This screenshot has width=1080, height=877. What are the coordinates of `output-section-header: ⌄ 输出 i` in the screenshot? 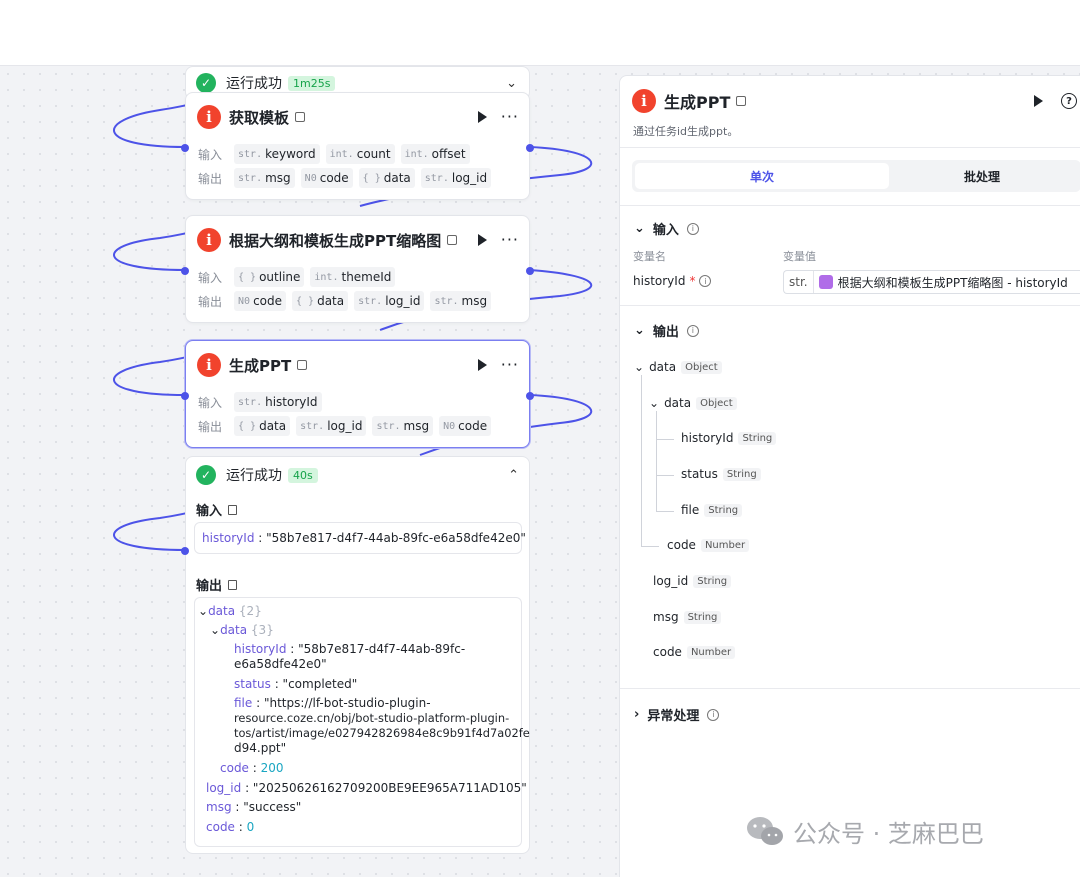 It's located at (666, 330).